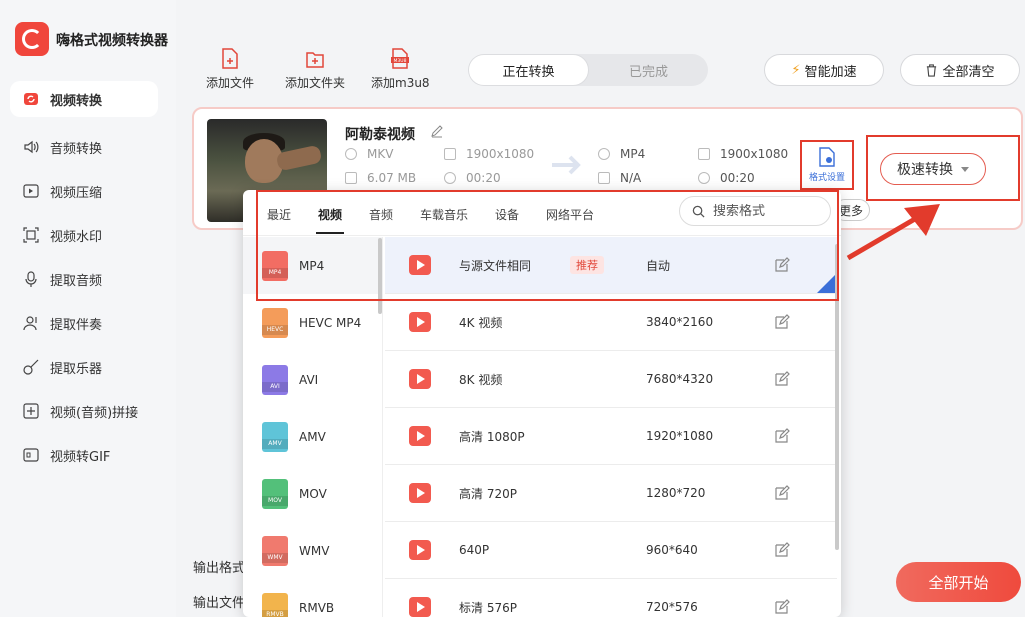 The width and height of the screenshot is (1025, 617). Describe the element at coordinates (619, 178) in the screenshot. I see `dst-size: N/A` at that location.